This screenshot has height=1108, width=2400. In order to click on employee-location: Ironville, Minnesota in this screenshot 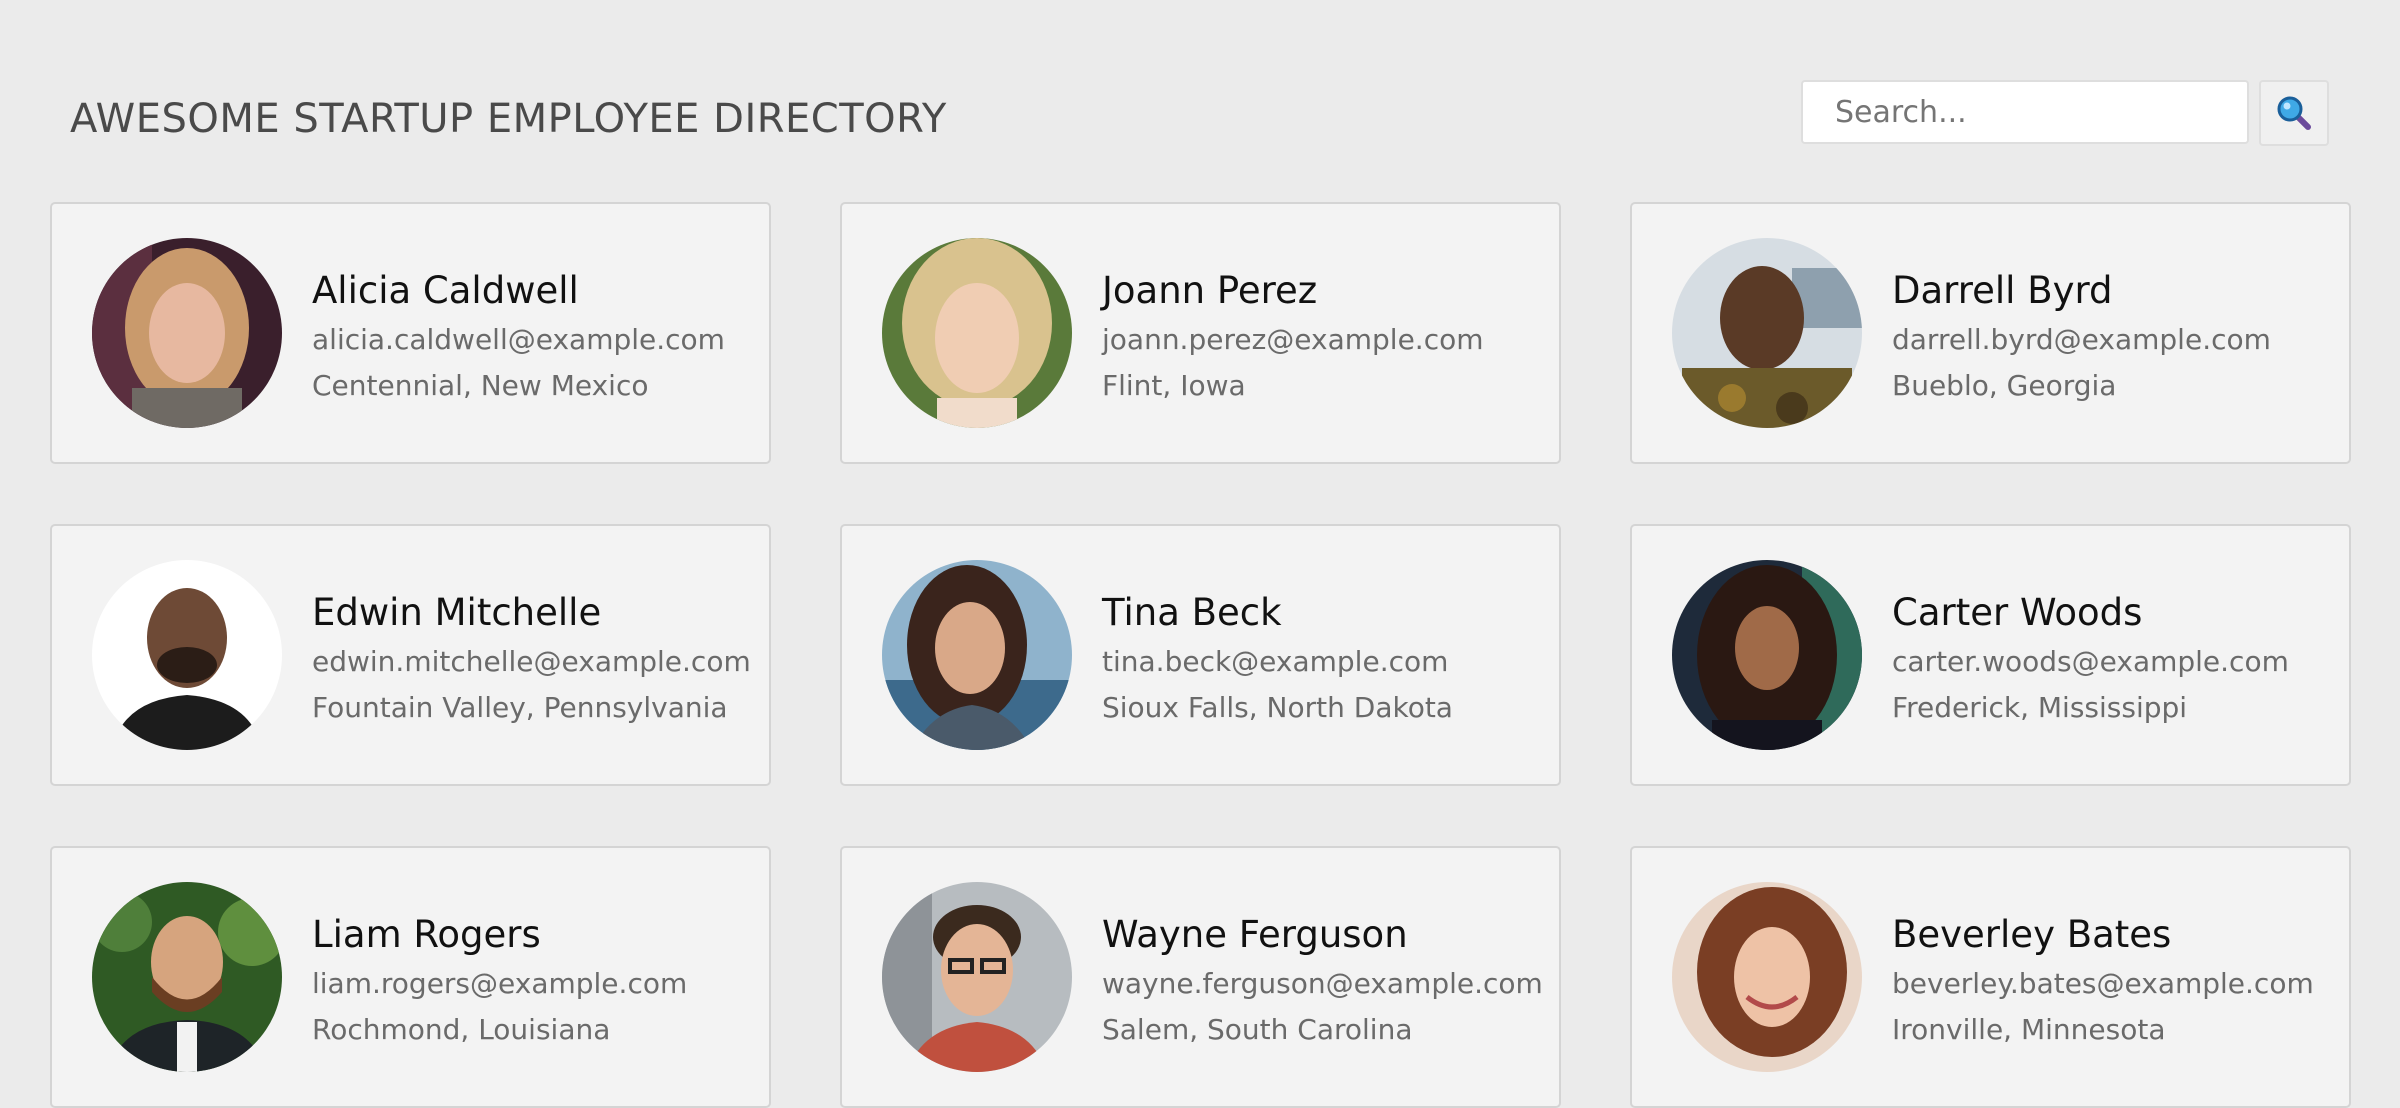, I will do `click(2029, 1029)`.